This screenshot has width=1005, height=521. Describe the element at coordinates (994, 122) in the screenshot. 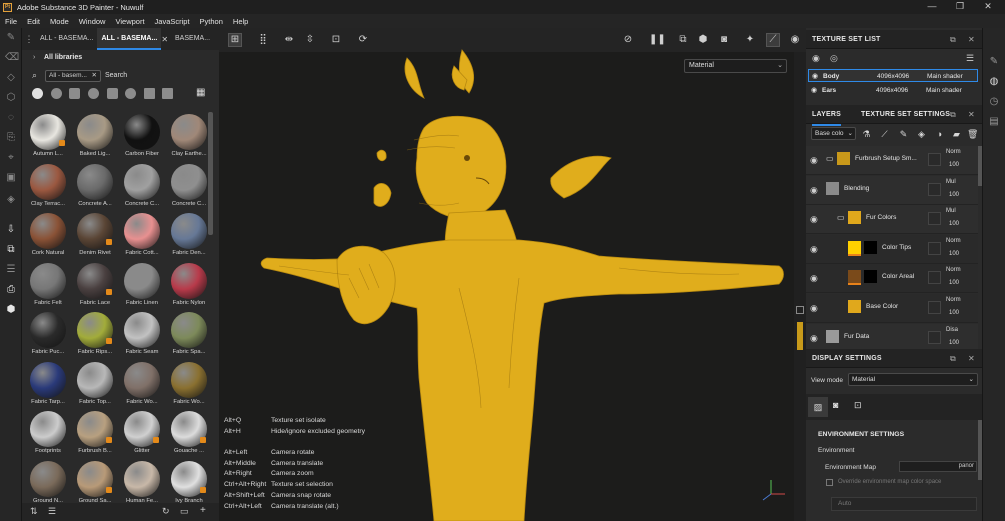

I see `log-icon: ▤` at that location.